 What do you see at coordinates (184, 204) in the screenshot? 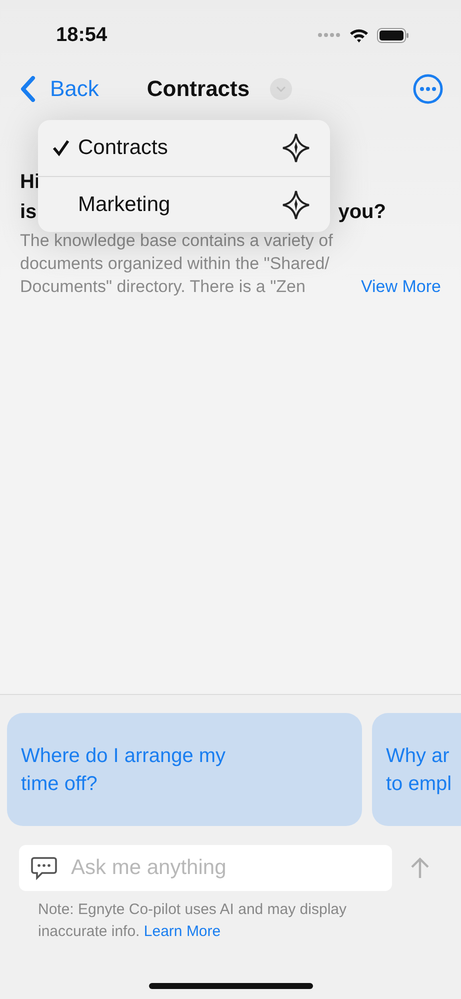
I see `menu-item: Marketing` at bounding box center [184, 204].